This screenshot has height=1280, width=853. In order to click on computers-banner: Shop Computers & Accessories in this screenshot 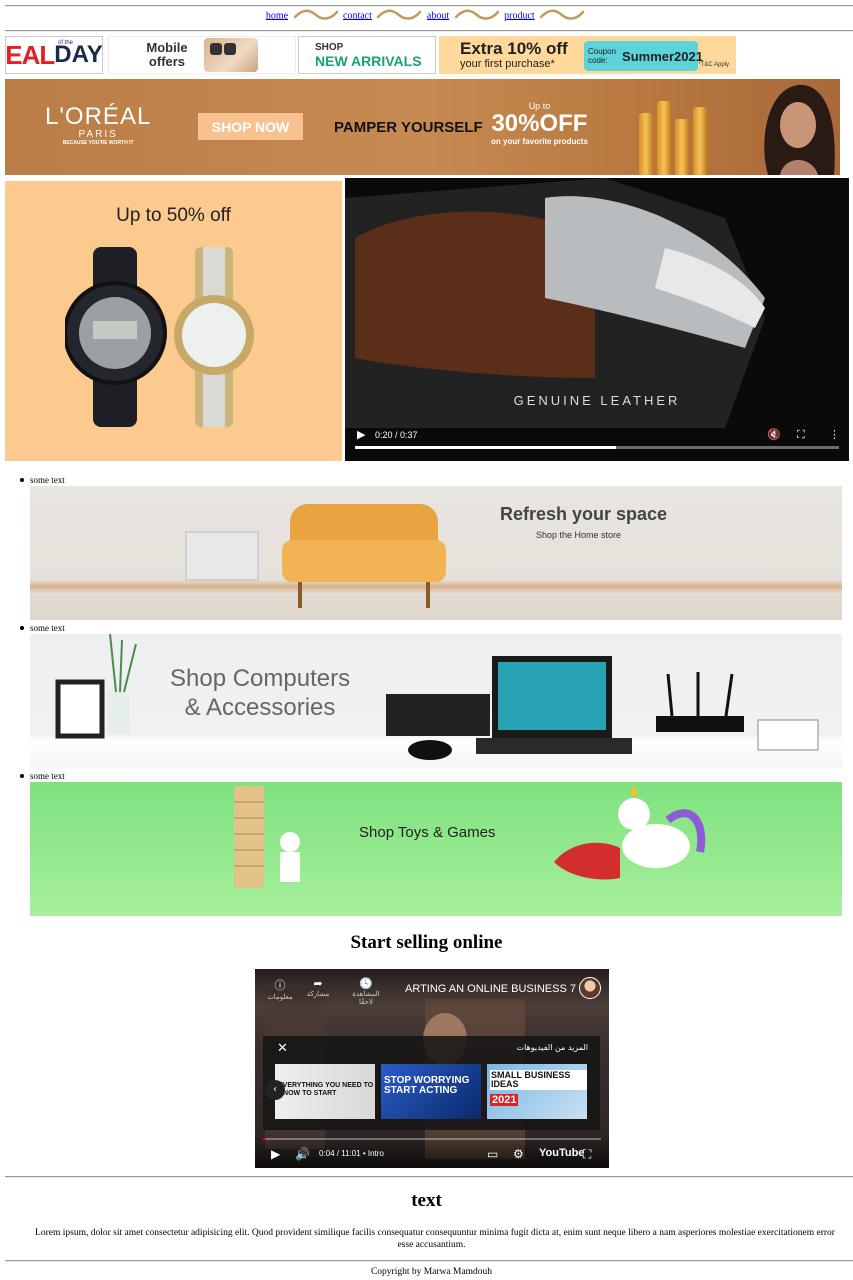, I will do `click(436, 701)`.